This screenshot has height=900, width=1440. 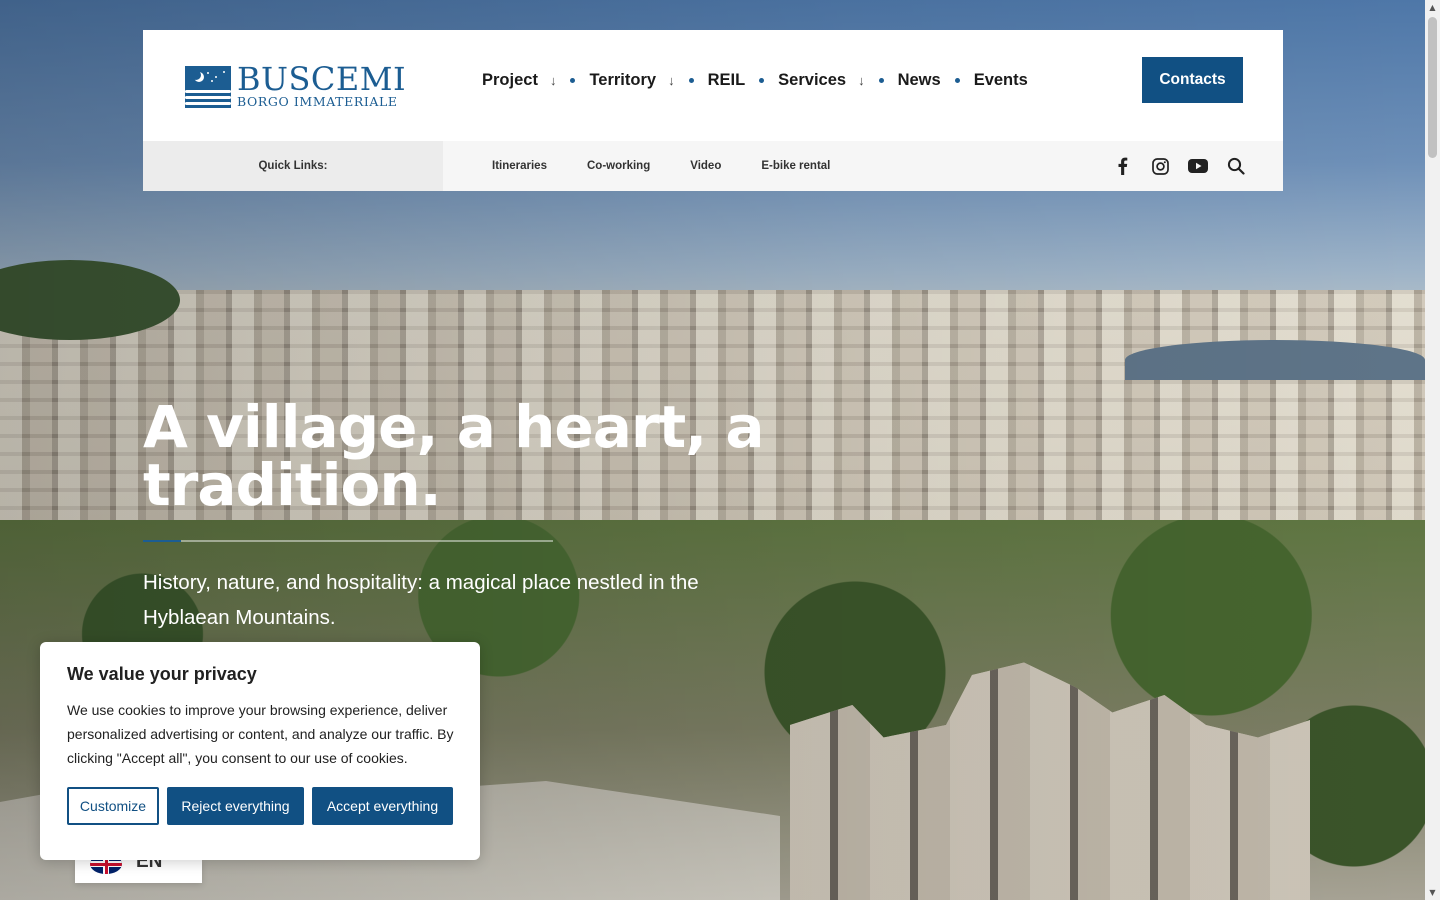 What do you see at coordinates (618, 166) in the screenshot?
I see `quick-link-co-working: Co-working` at bounding box center [618, 166].